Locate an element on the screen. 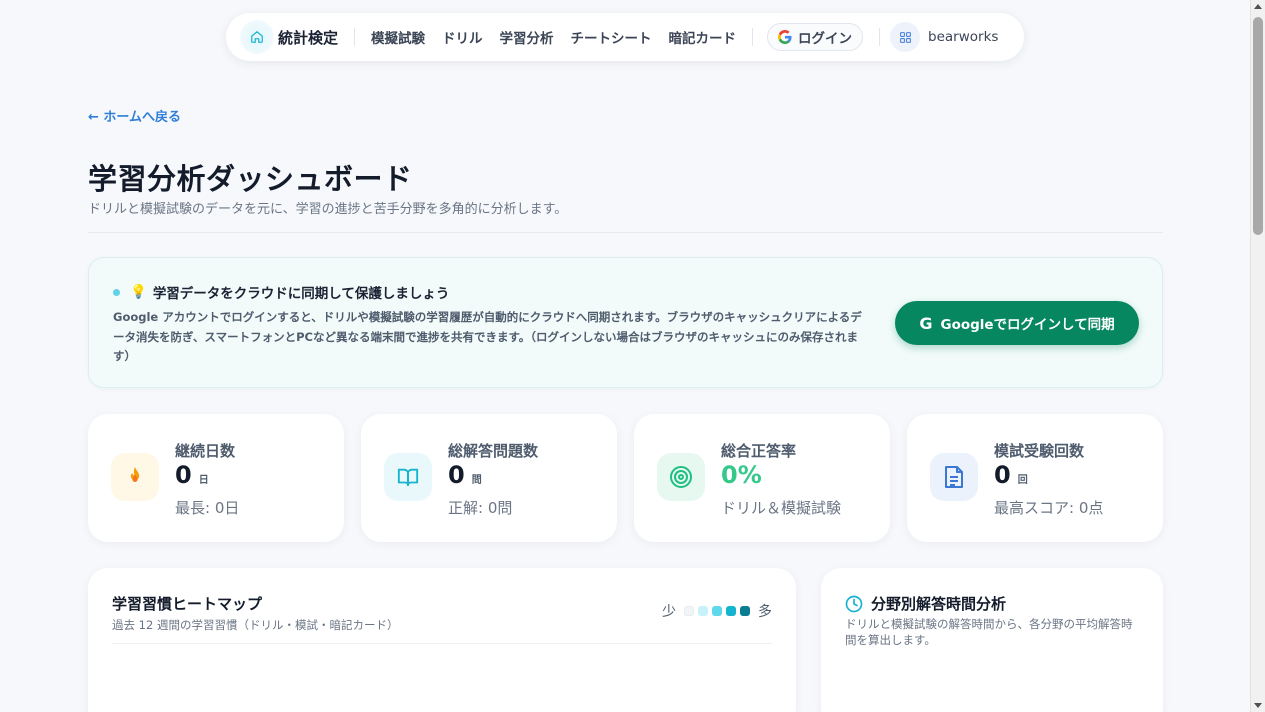 This screenshot has height=712, width=1265. page-title: 学習分析ダッシュボード is located at coordinates (250, 179).